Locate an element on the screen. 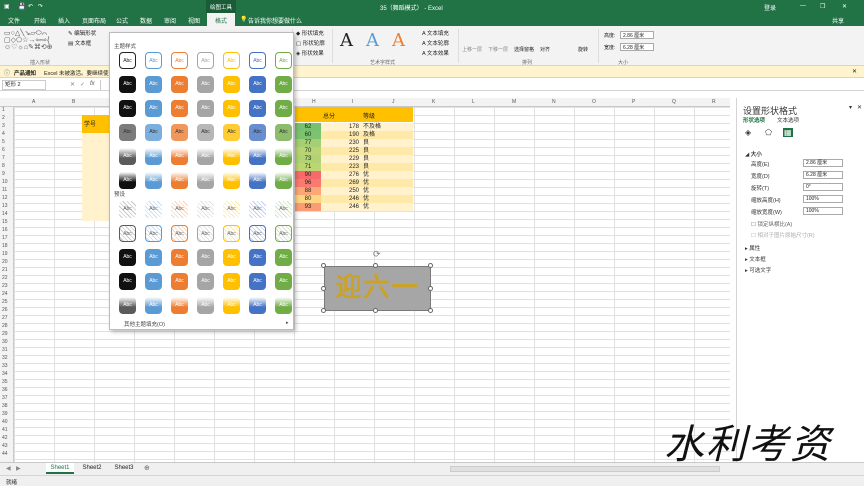  table-header-cell: 等级 is located at coordinates (387, 117).